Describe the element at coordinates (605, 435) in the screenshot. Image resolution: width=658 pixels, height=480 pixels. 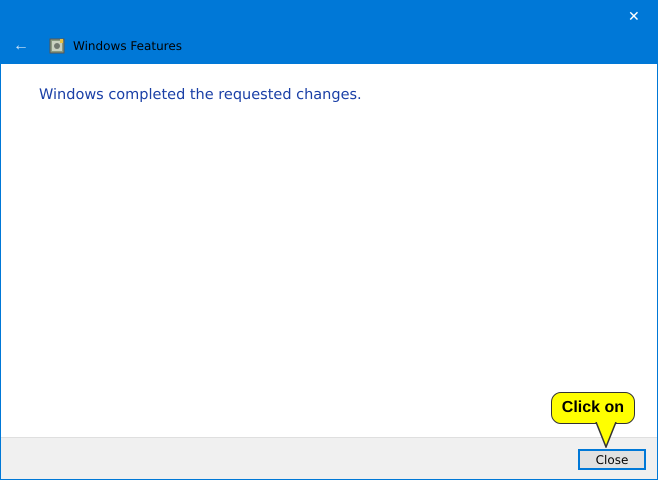
I see `callout-pointer` at that location.